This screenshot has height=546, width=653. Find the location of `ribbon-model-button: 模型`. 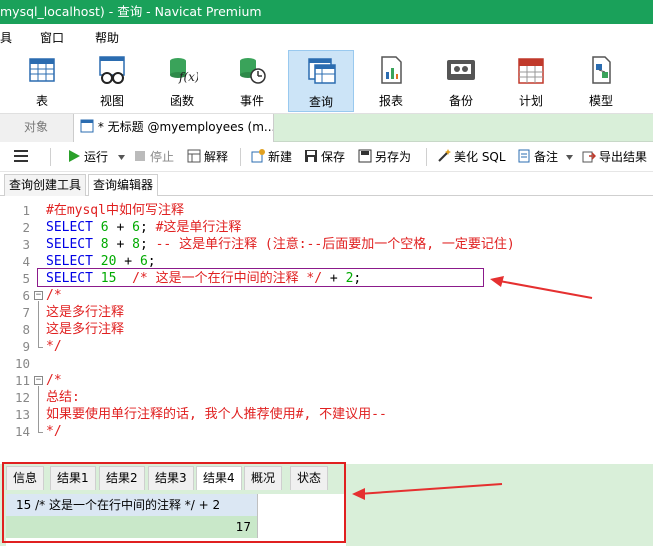

ribbon-model-button: 模型 is located at coordinates (601, 81).